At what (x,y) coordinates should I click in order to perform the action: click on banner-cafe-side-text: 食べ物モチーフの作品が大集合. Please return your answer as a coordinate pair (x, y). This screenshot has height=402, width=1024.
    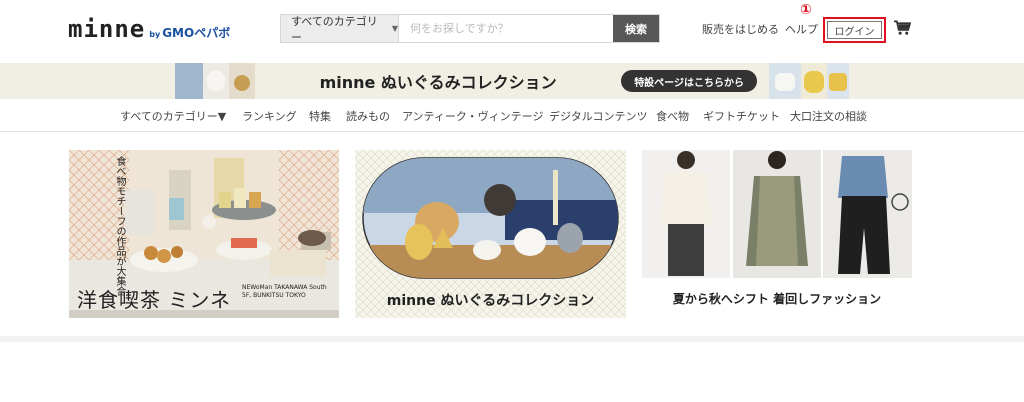
    Looking at the image, I should click on (119, 226).